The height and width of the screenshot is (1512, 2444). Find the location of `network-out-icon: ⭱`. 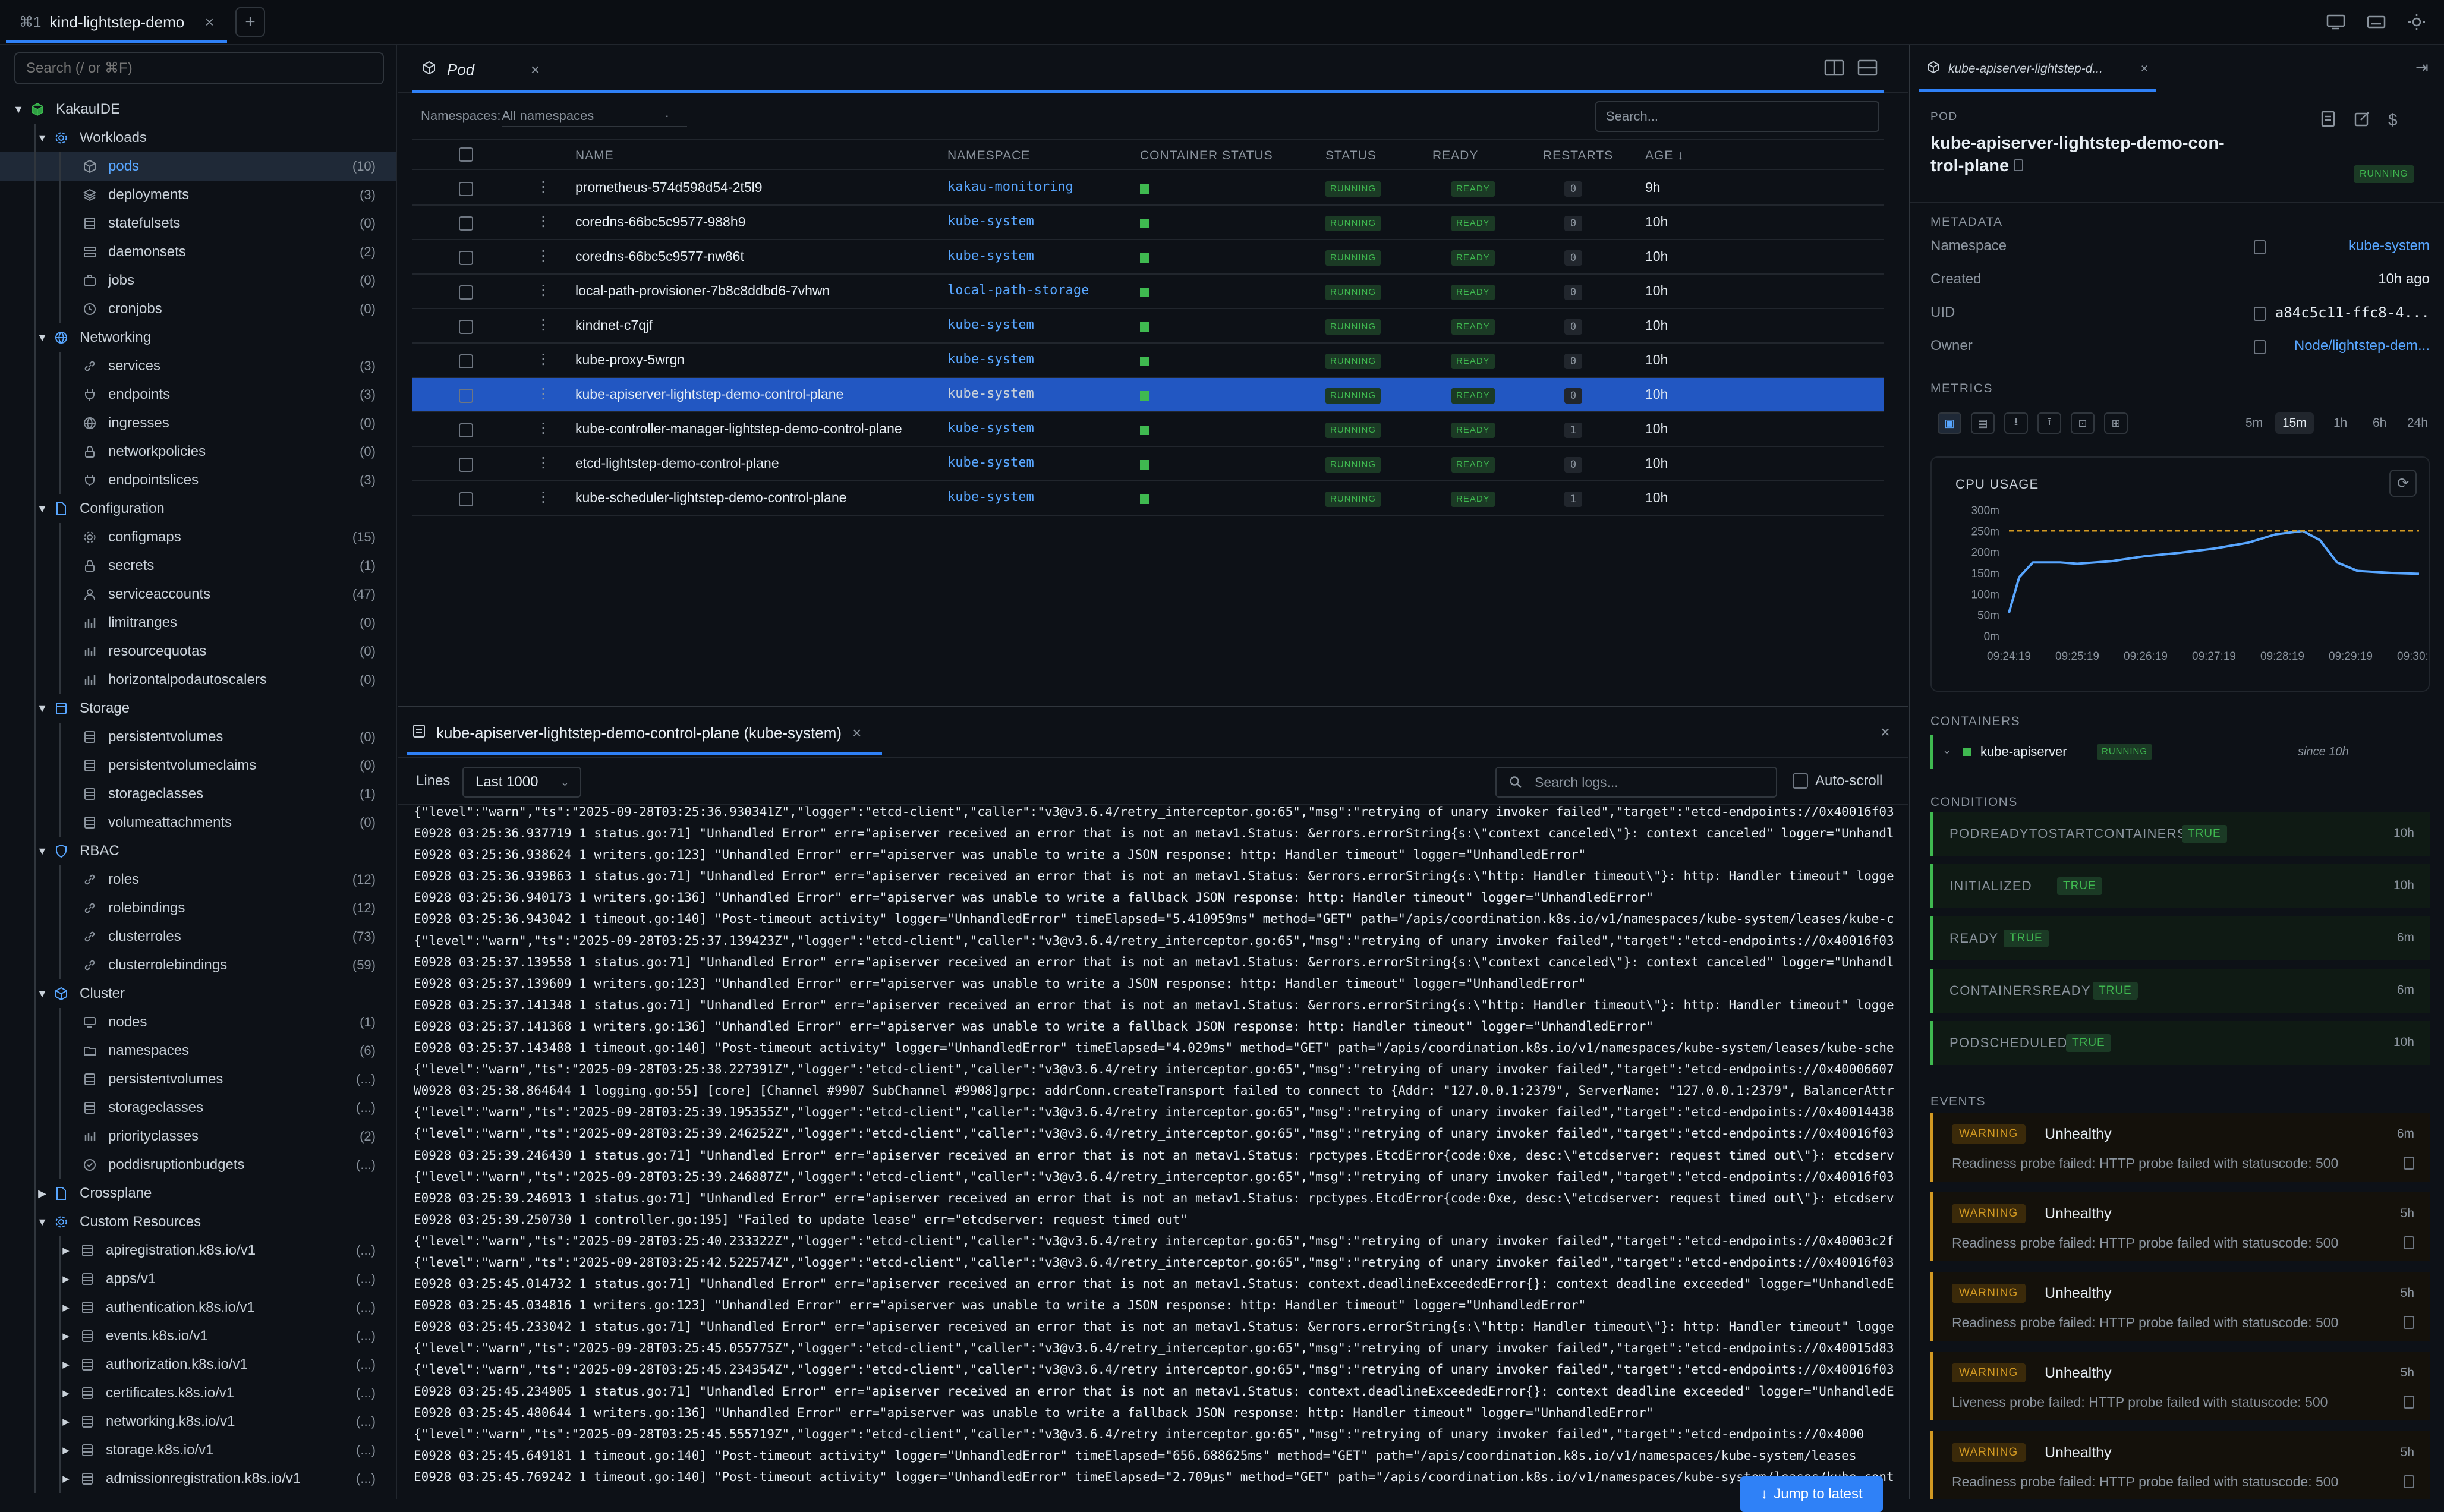

network-out-icon: ⭱ is located at coordinates (2049, 423).